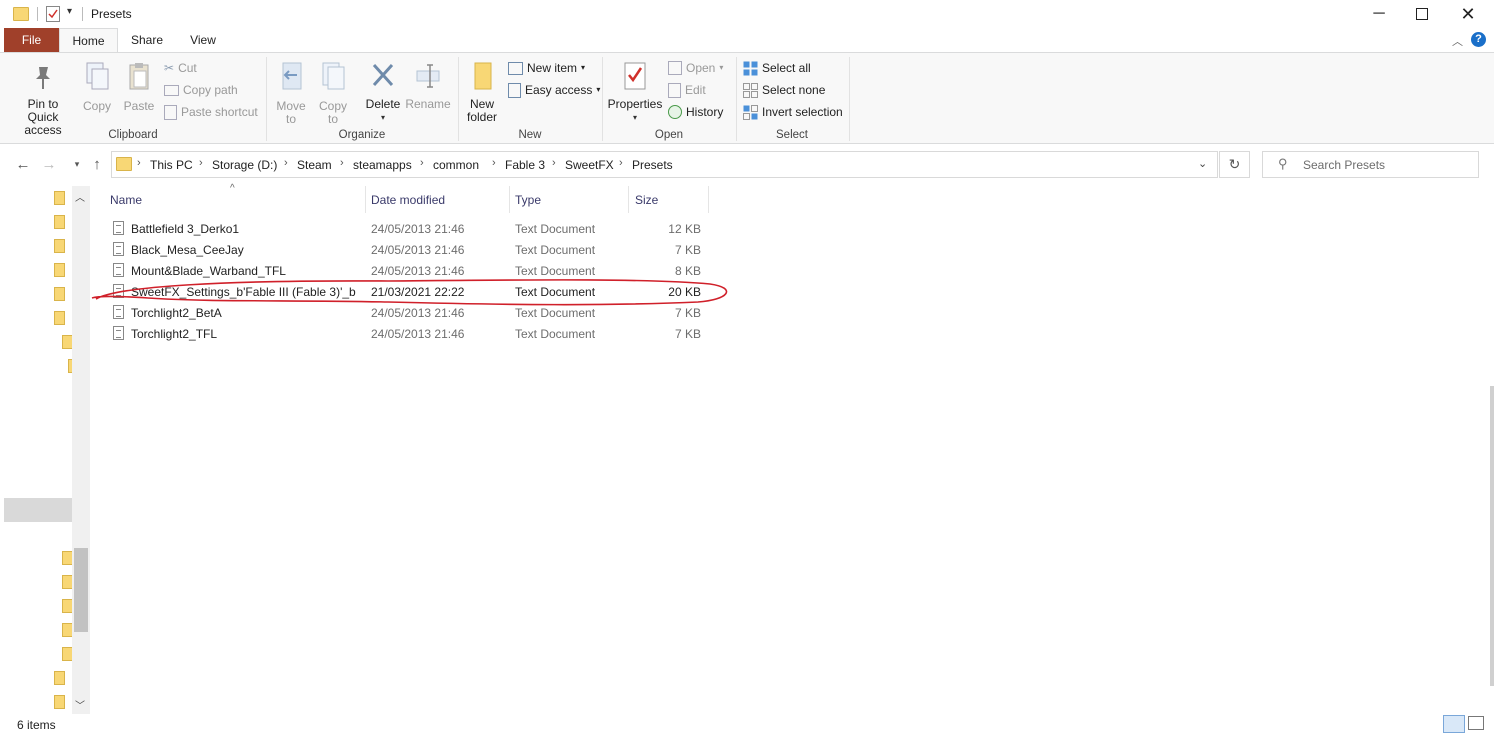 This screenshot has height=736, width=1494. What do you see at coordinates (201, 90) in the screenshot?
I see `copy-path-button: Copy path` at bounding box center [201, 90].